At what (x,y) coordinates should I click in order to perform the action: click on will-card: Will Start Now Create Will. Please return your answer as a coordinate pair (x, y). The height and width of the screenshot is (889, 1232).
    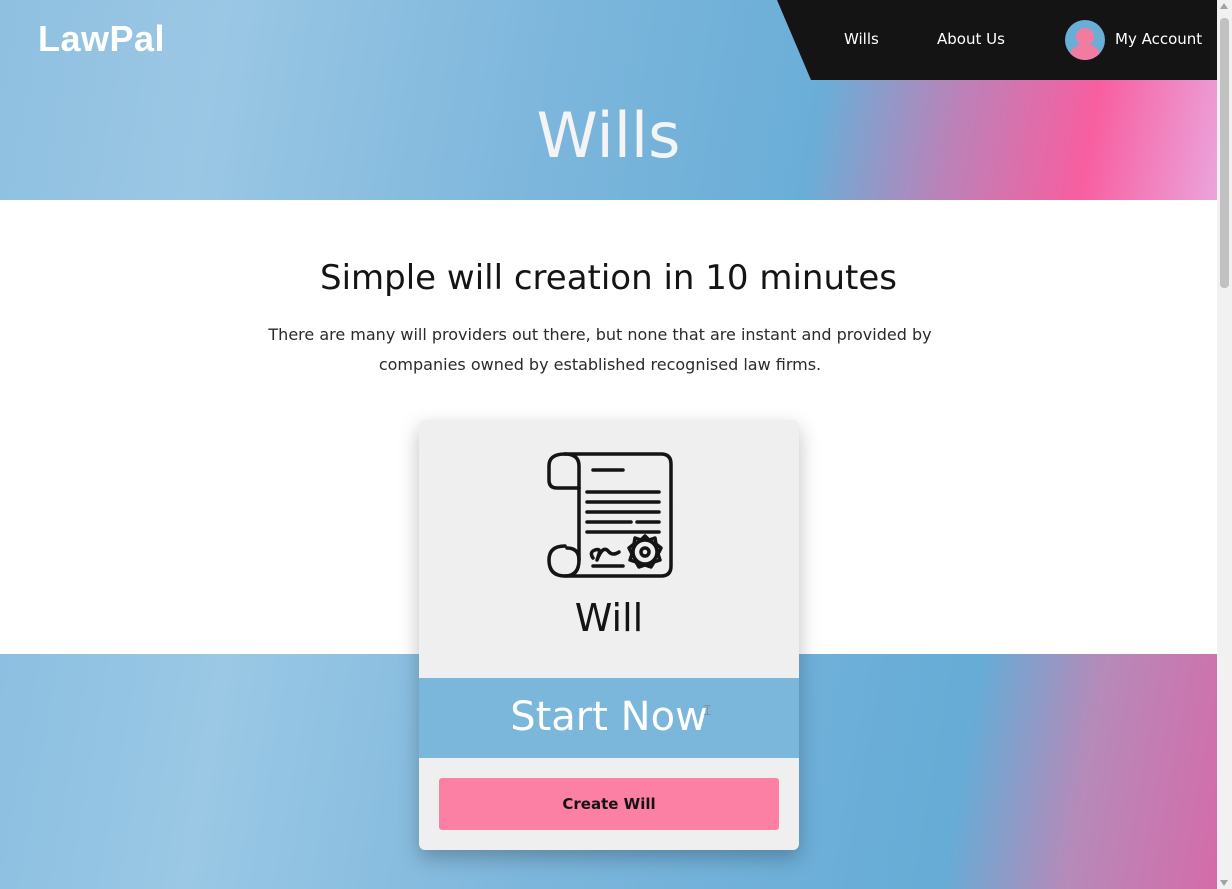
    Looking at the image, I should click on (609, 635).